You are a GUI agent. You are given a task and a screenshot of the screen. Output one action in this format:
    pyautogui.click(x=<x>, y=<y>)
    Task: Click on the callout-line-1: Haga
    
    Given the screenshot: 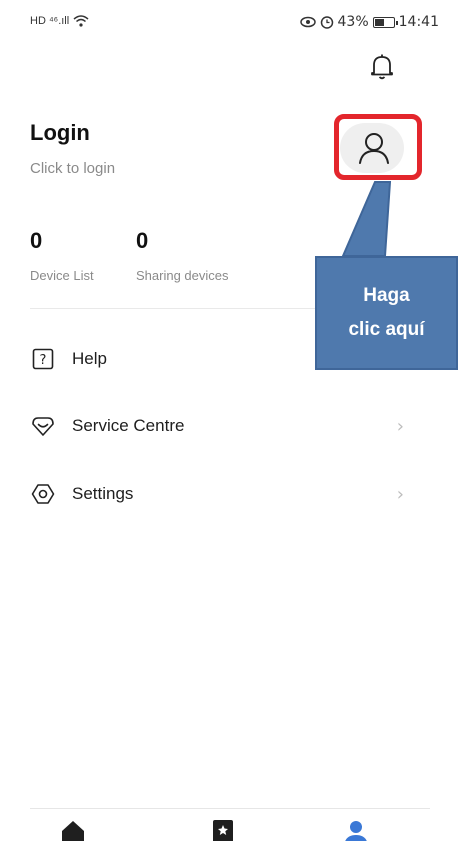 What is the action you would take?
    pyautogui.click(x=386, y=295)
    